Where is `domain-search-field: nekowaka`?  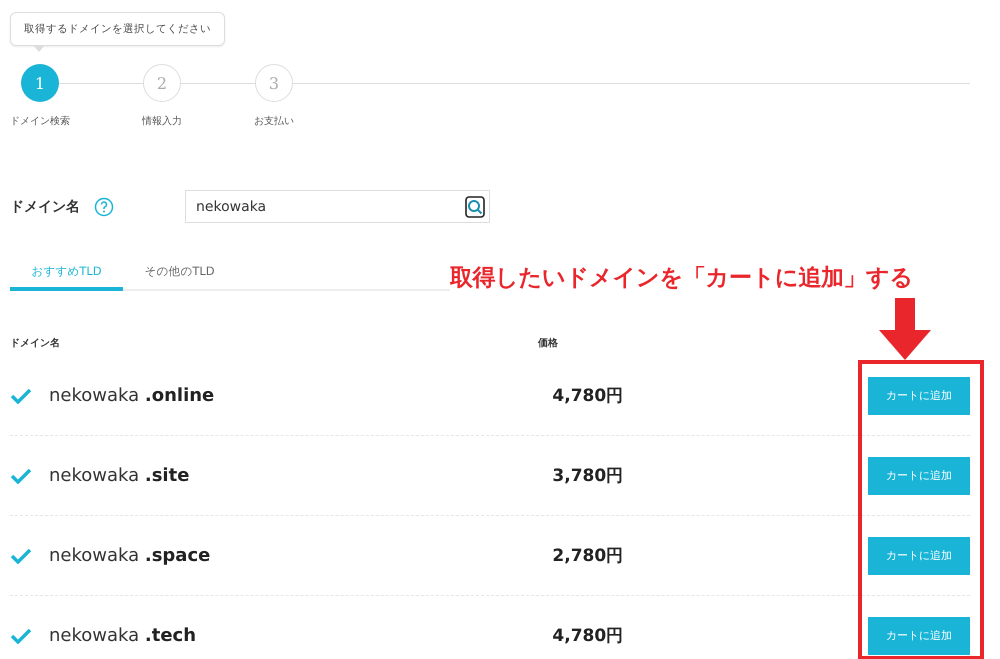 domain-search-field: nekowaka is located at coordinates (337, 206).